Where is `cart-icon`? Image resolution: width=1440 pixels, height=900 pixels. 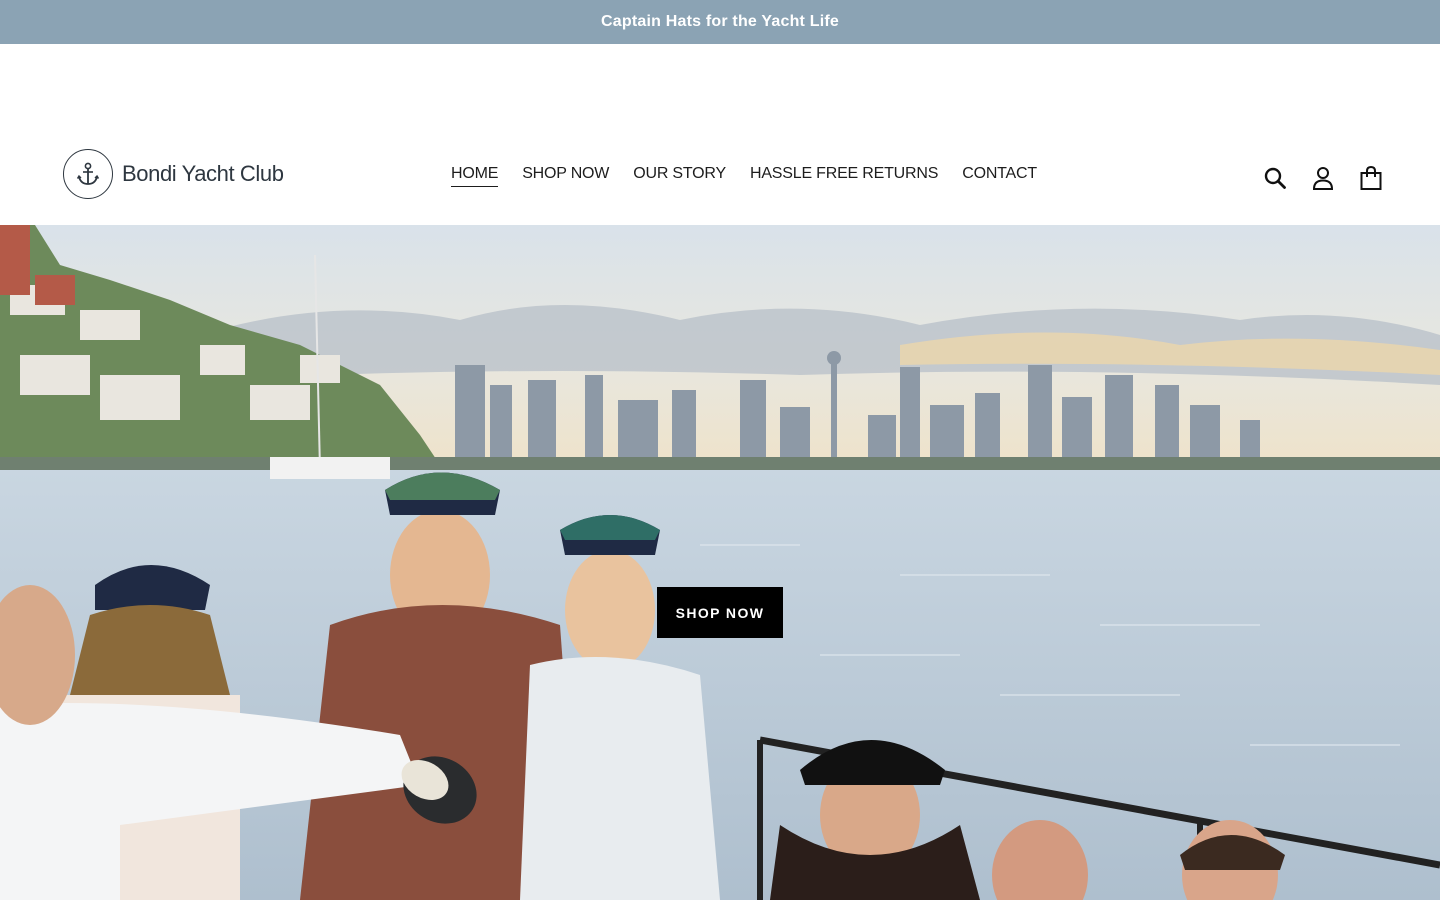 cart-icon is located at coordinates (1371, 178).